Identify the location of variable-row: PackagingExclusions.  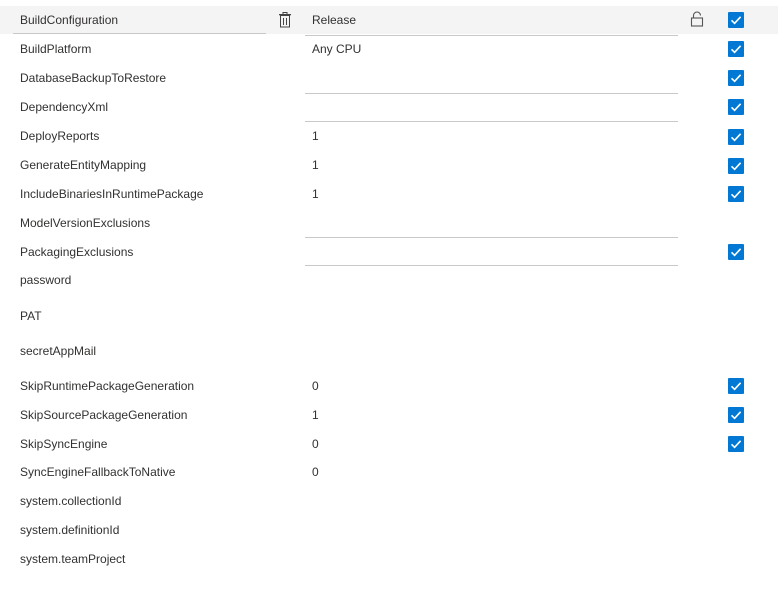
(389, 252).